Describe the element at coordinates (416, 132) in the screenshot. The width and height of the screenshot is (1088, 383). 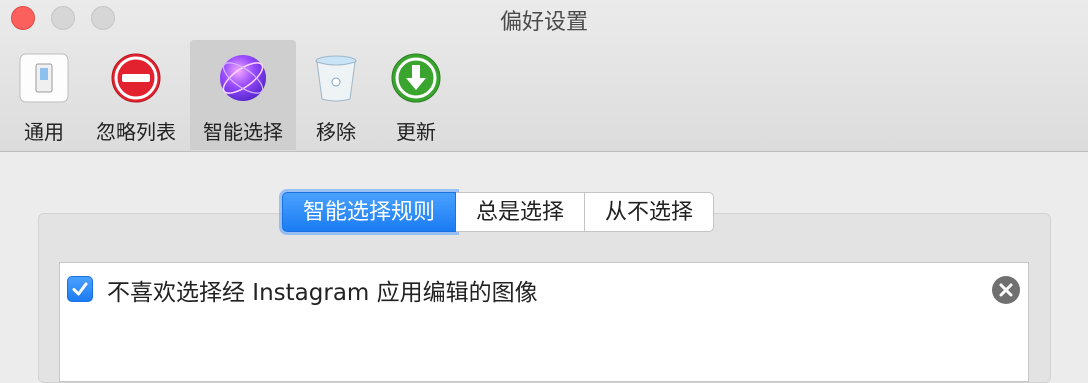
I see `toolbar-label-update: 更新` at that location.